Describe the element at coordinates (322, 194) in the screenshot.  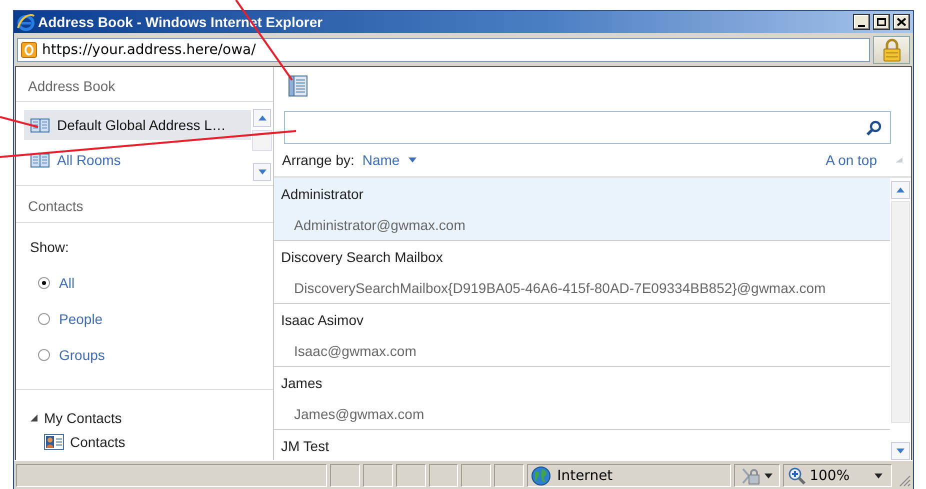
I see `contact-name: Administrator` at that location.